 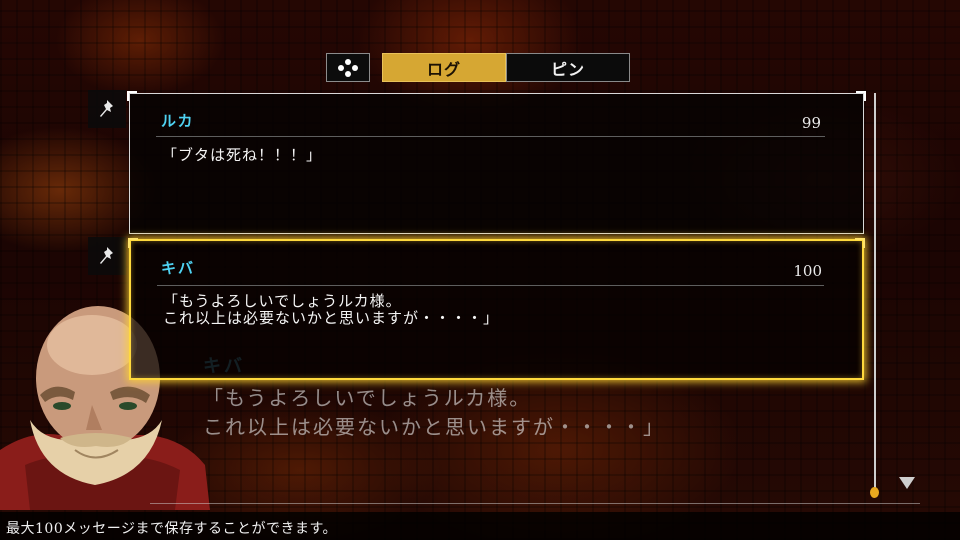 I want to click on log-message-number: 100, so click(x=807, y=271).